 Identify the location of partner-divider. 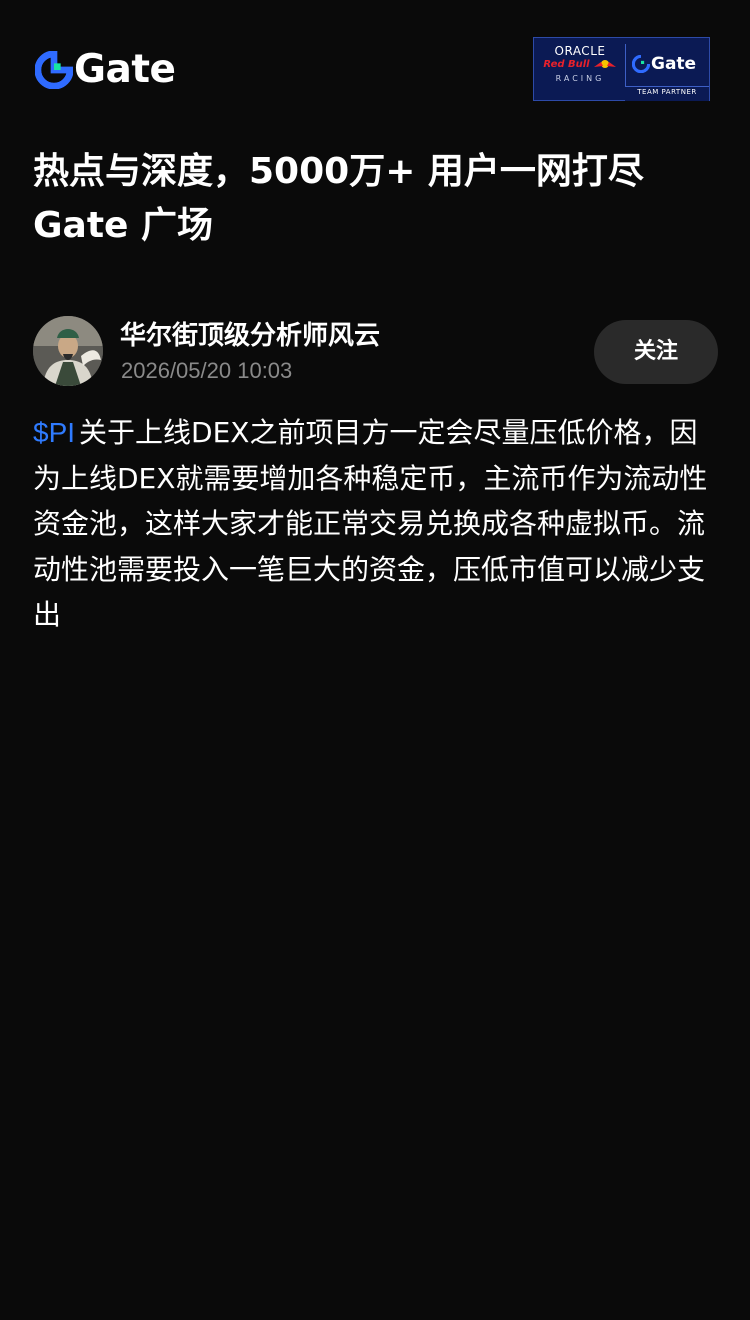
(625, 65).